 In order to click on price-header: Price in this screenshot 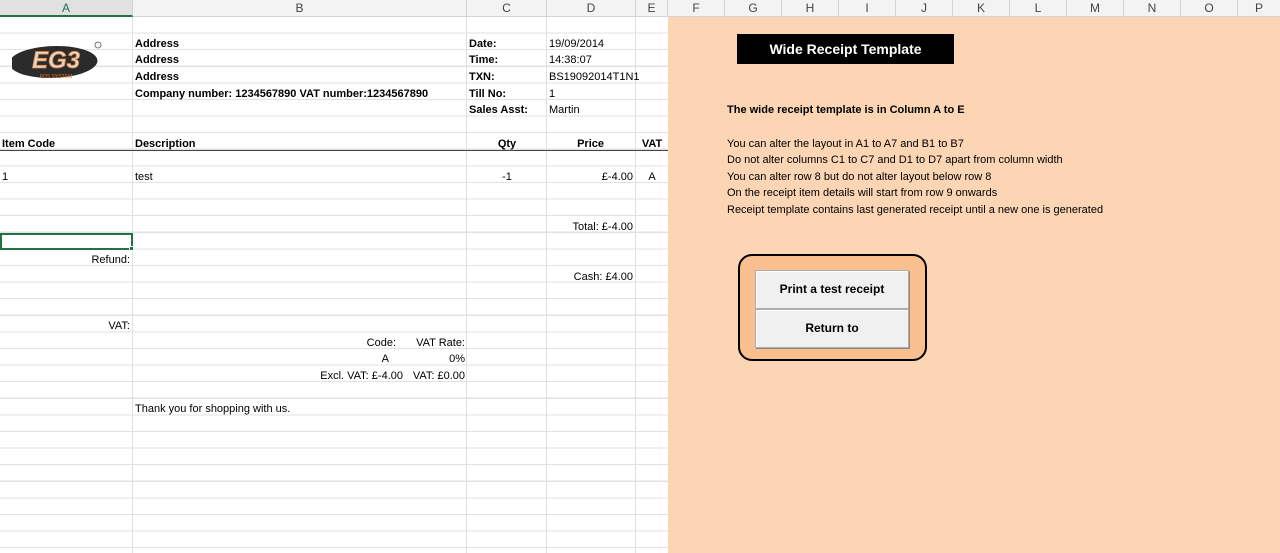, I will do `click(590, 144)`.